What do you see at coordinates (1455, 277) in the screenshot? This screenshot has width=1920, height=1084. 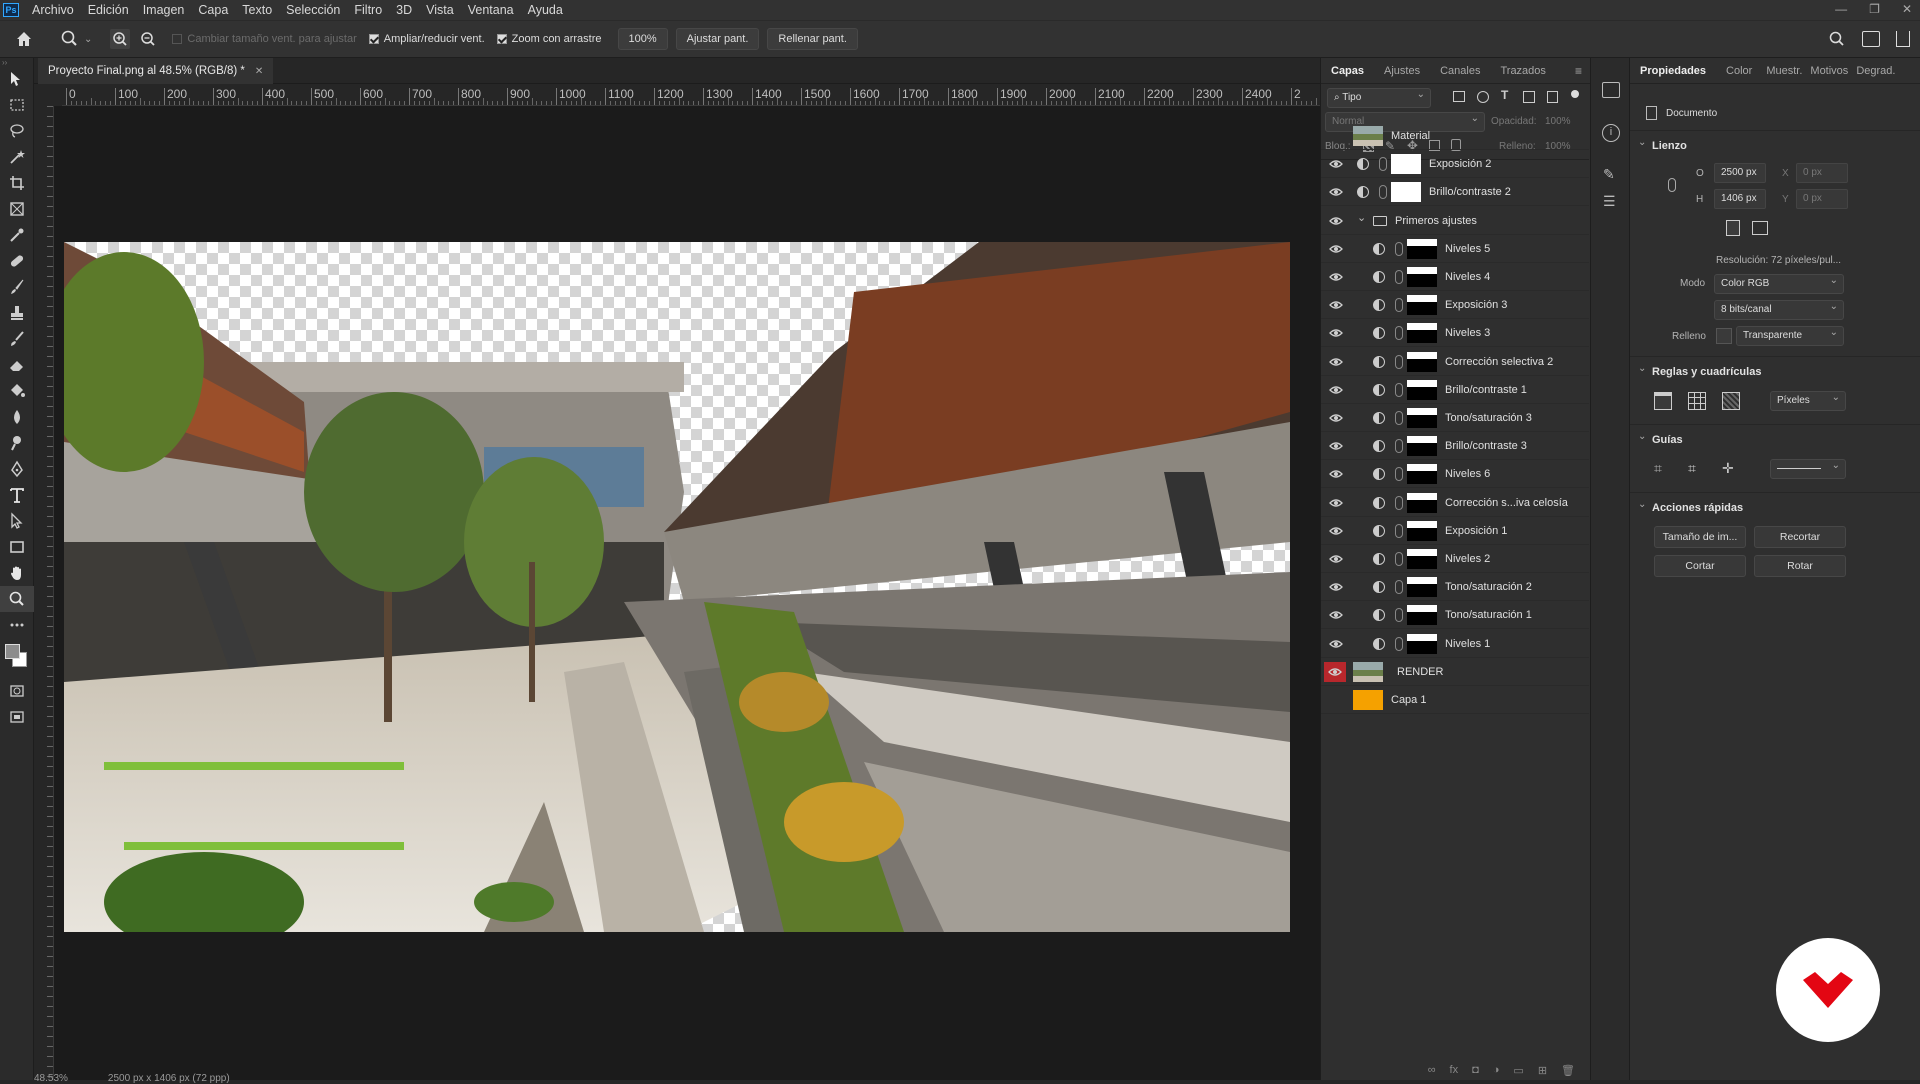 I see `layer-row: Niveles 4` at bounding box center [1455, 277].